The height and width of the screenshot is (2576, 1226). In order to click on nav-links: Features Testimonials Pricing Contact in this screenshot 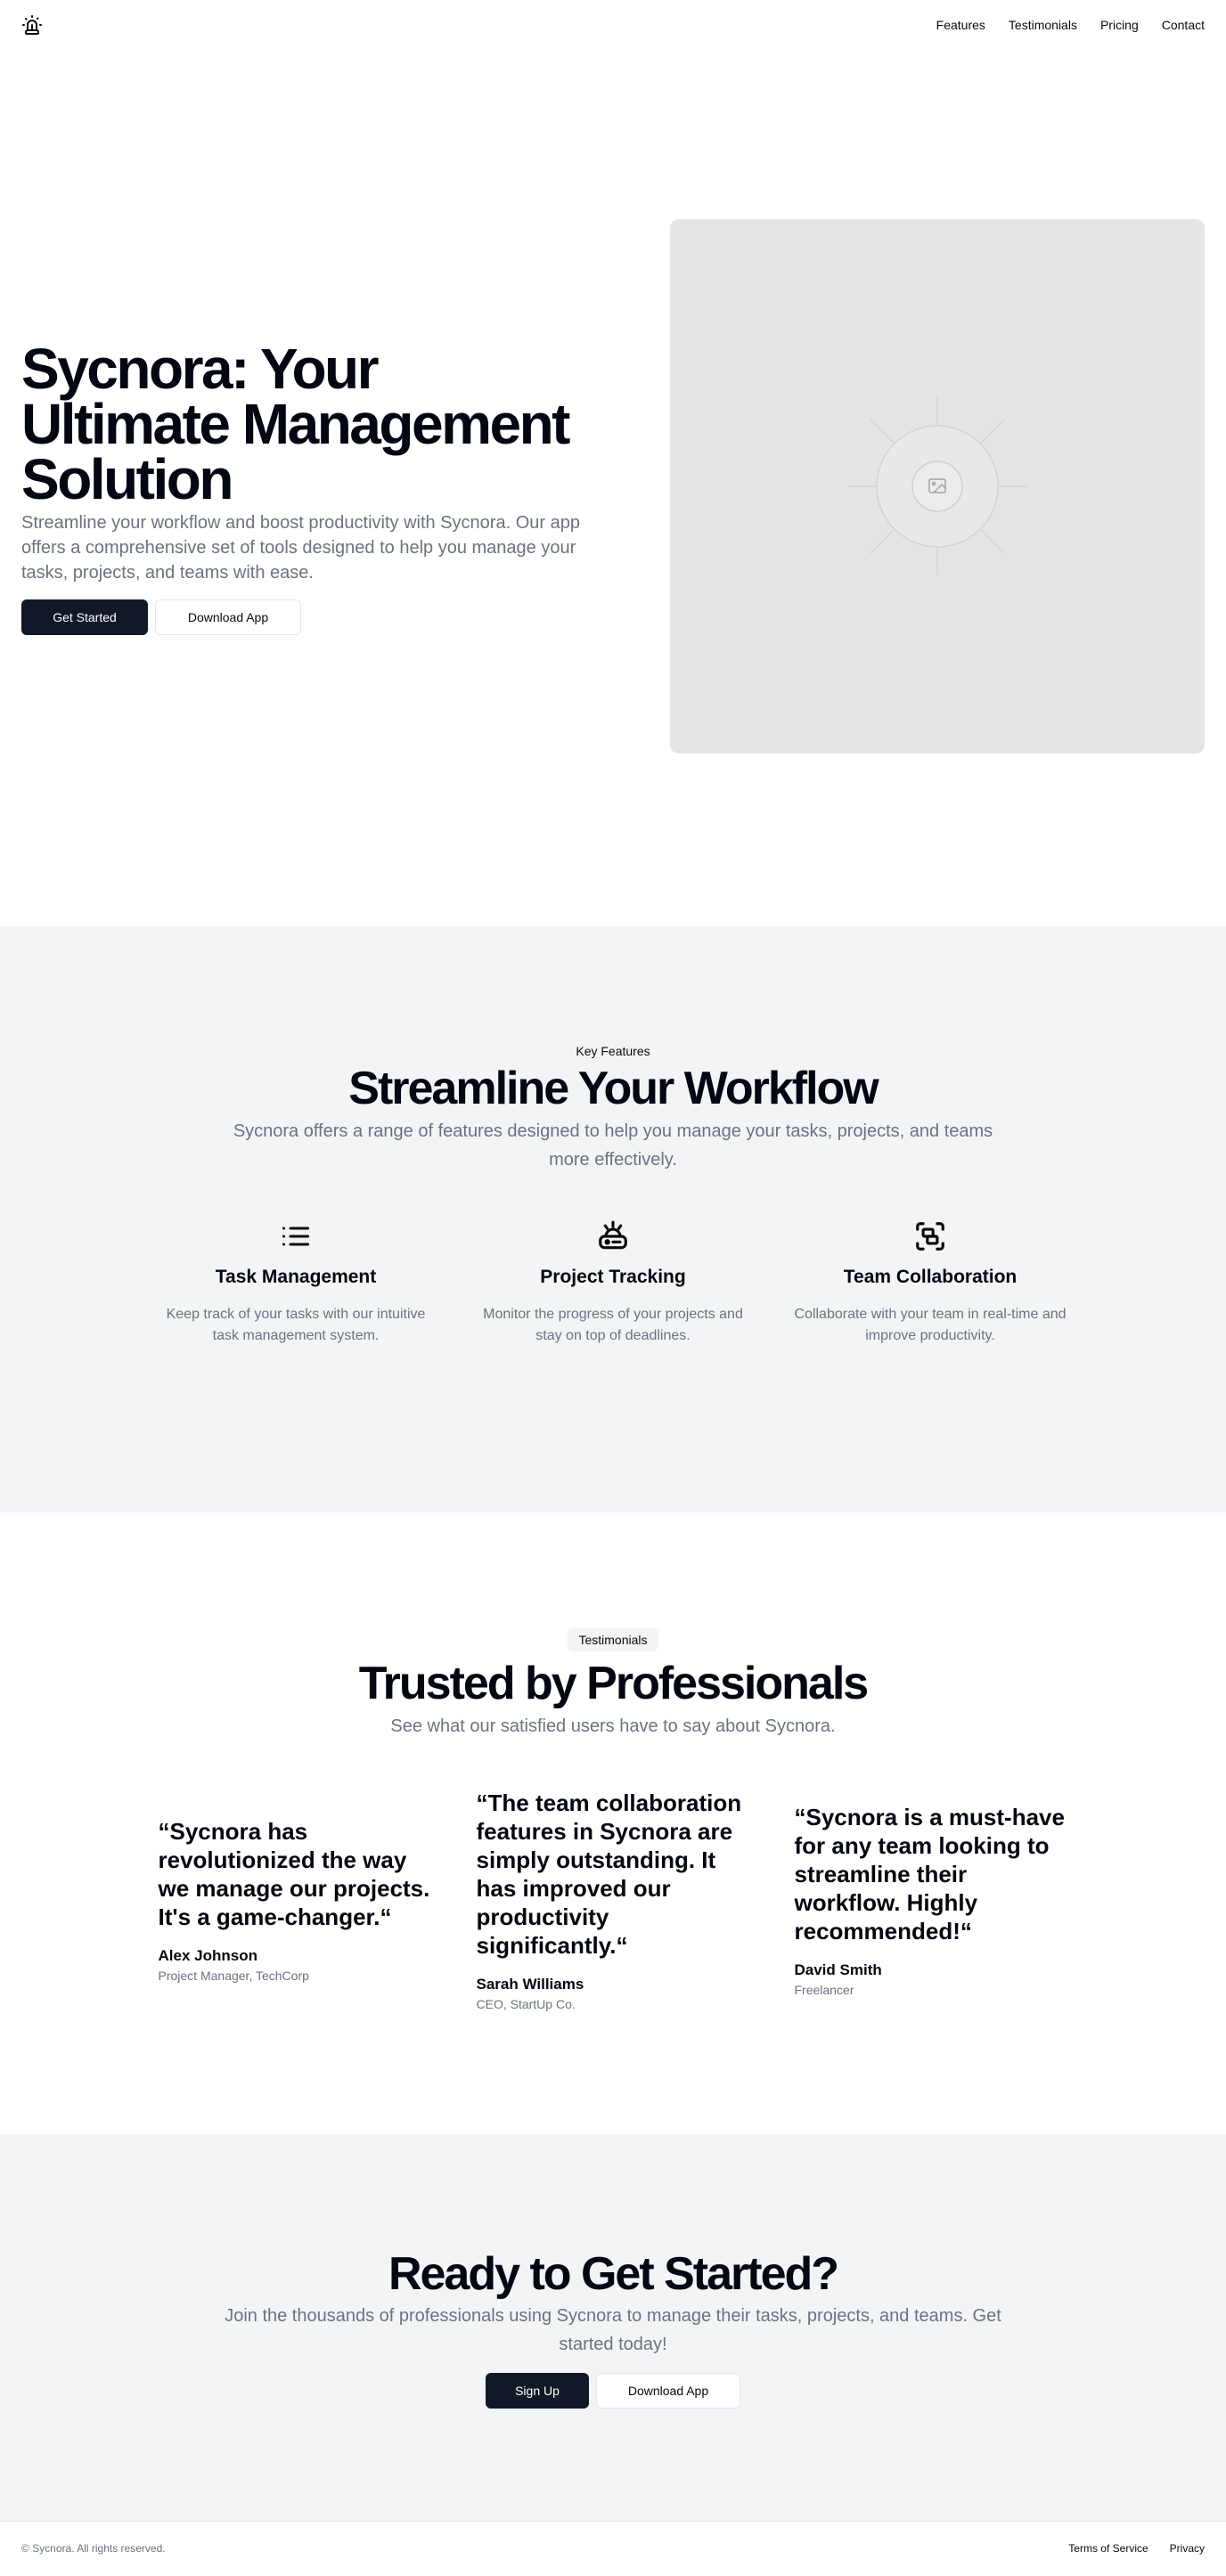, I will do `click(1070, 25)`.